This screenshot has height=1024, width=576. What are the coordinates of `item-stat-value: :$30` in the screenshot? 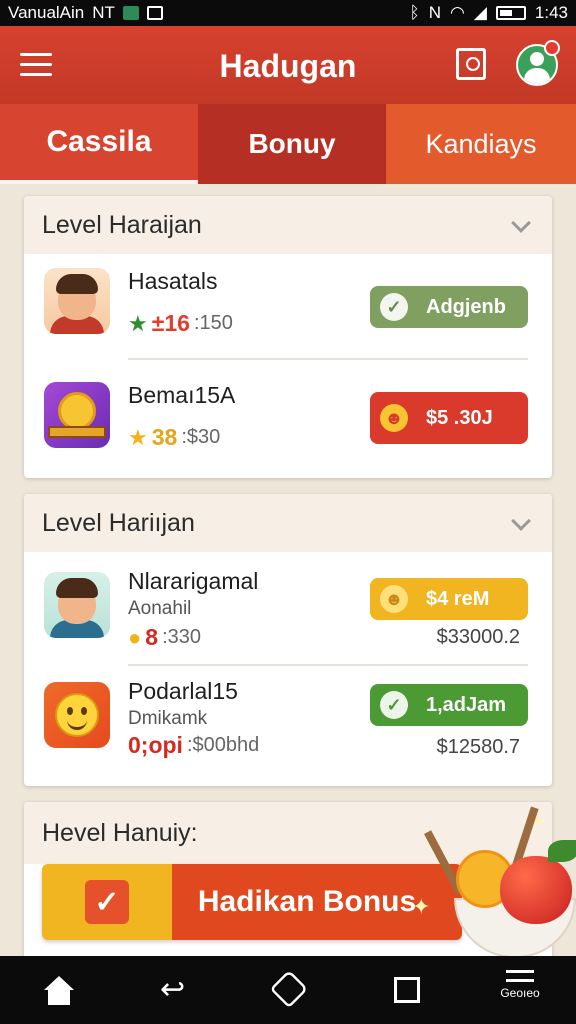 It's located at (201, 437).